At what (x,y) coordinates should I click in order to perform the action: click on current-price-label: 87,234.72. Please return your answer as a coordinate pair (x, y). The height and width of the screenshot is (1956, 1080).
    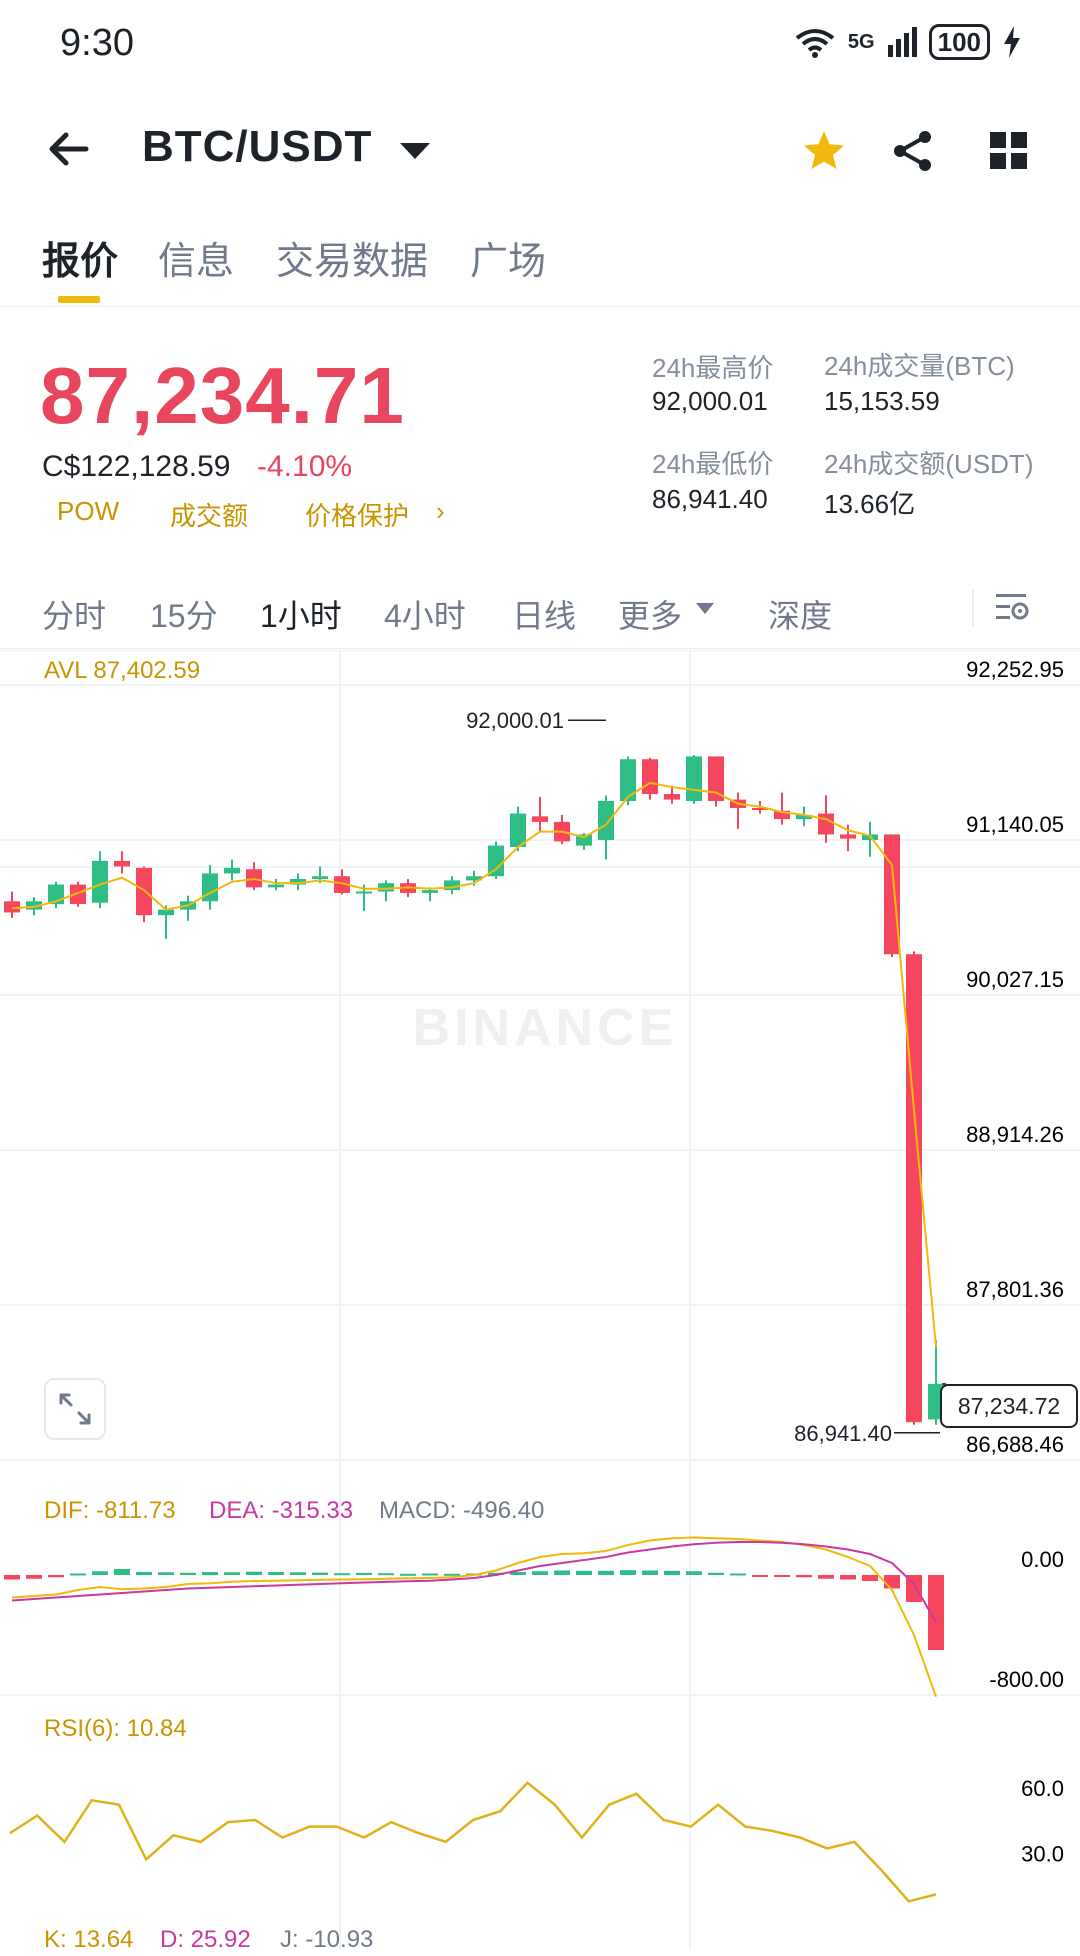
    Looking at the image, I should click on (1009, 1406).